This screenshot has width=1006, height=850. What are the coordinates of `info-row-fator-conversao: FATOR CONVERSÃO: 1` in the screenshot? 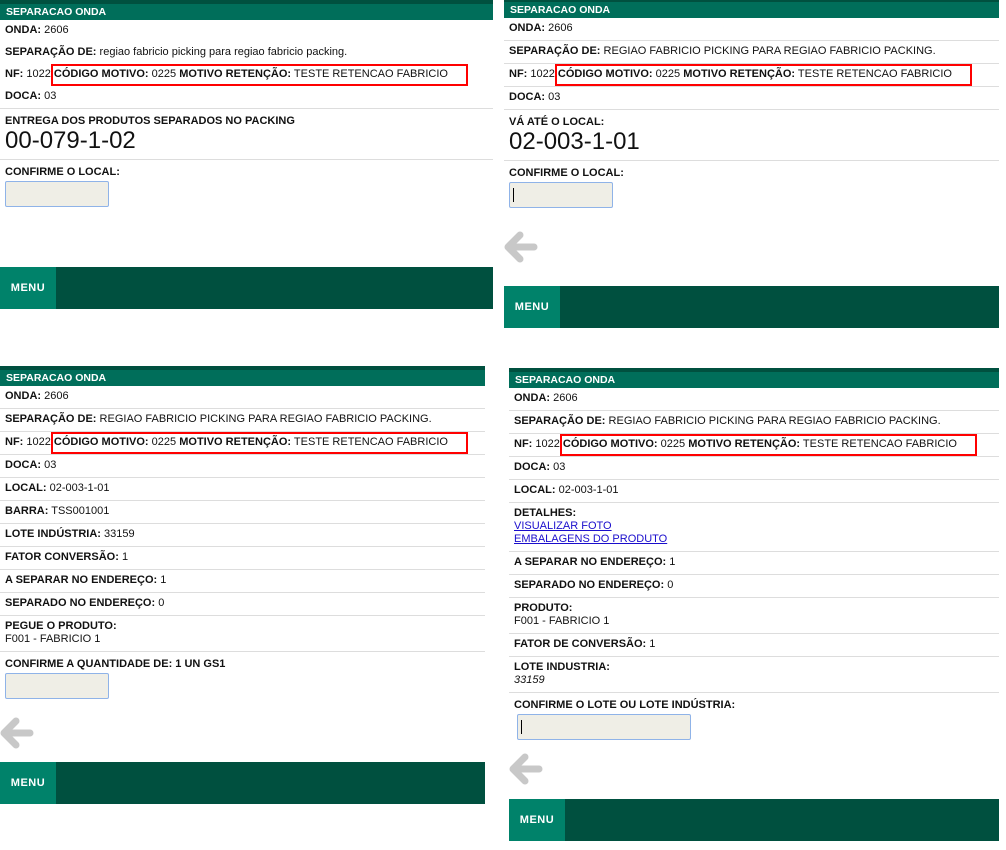 It's located at (242, 558).